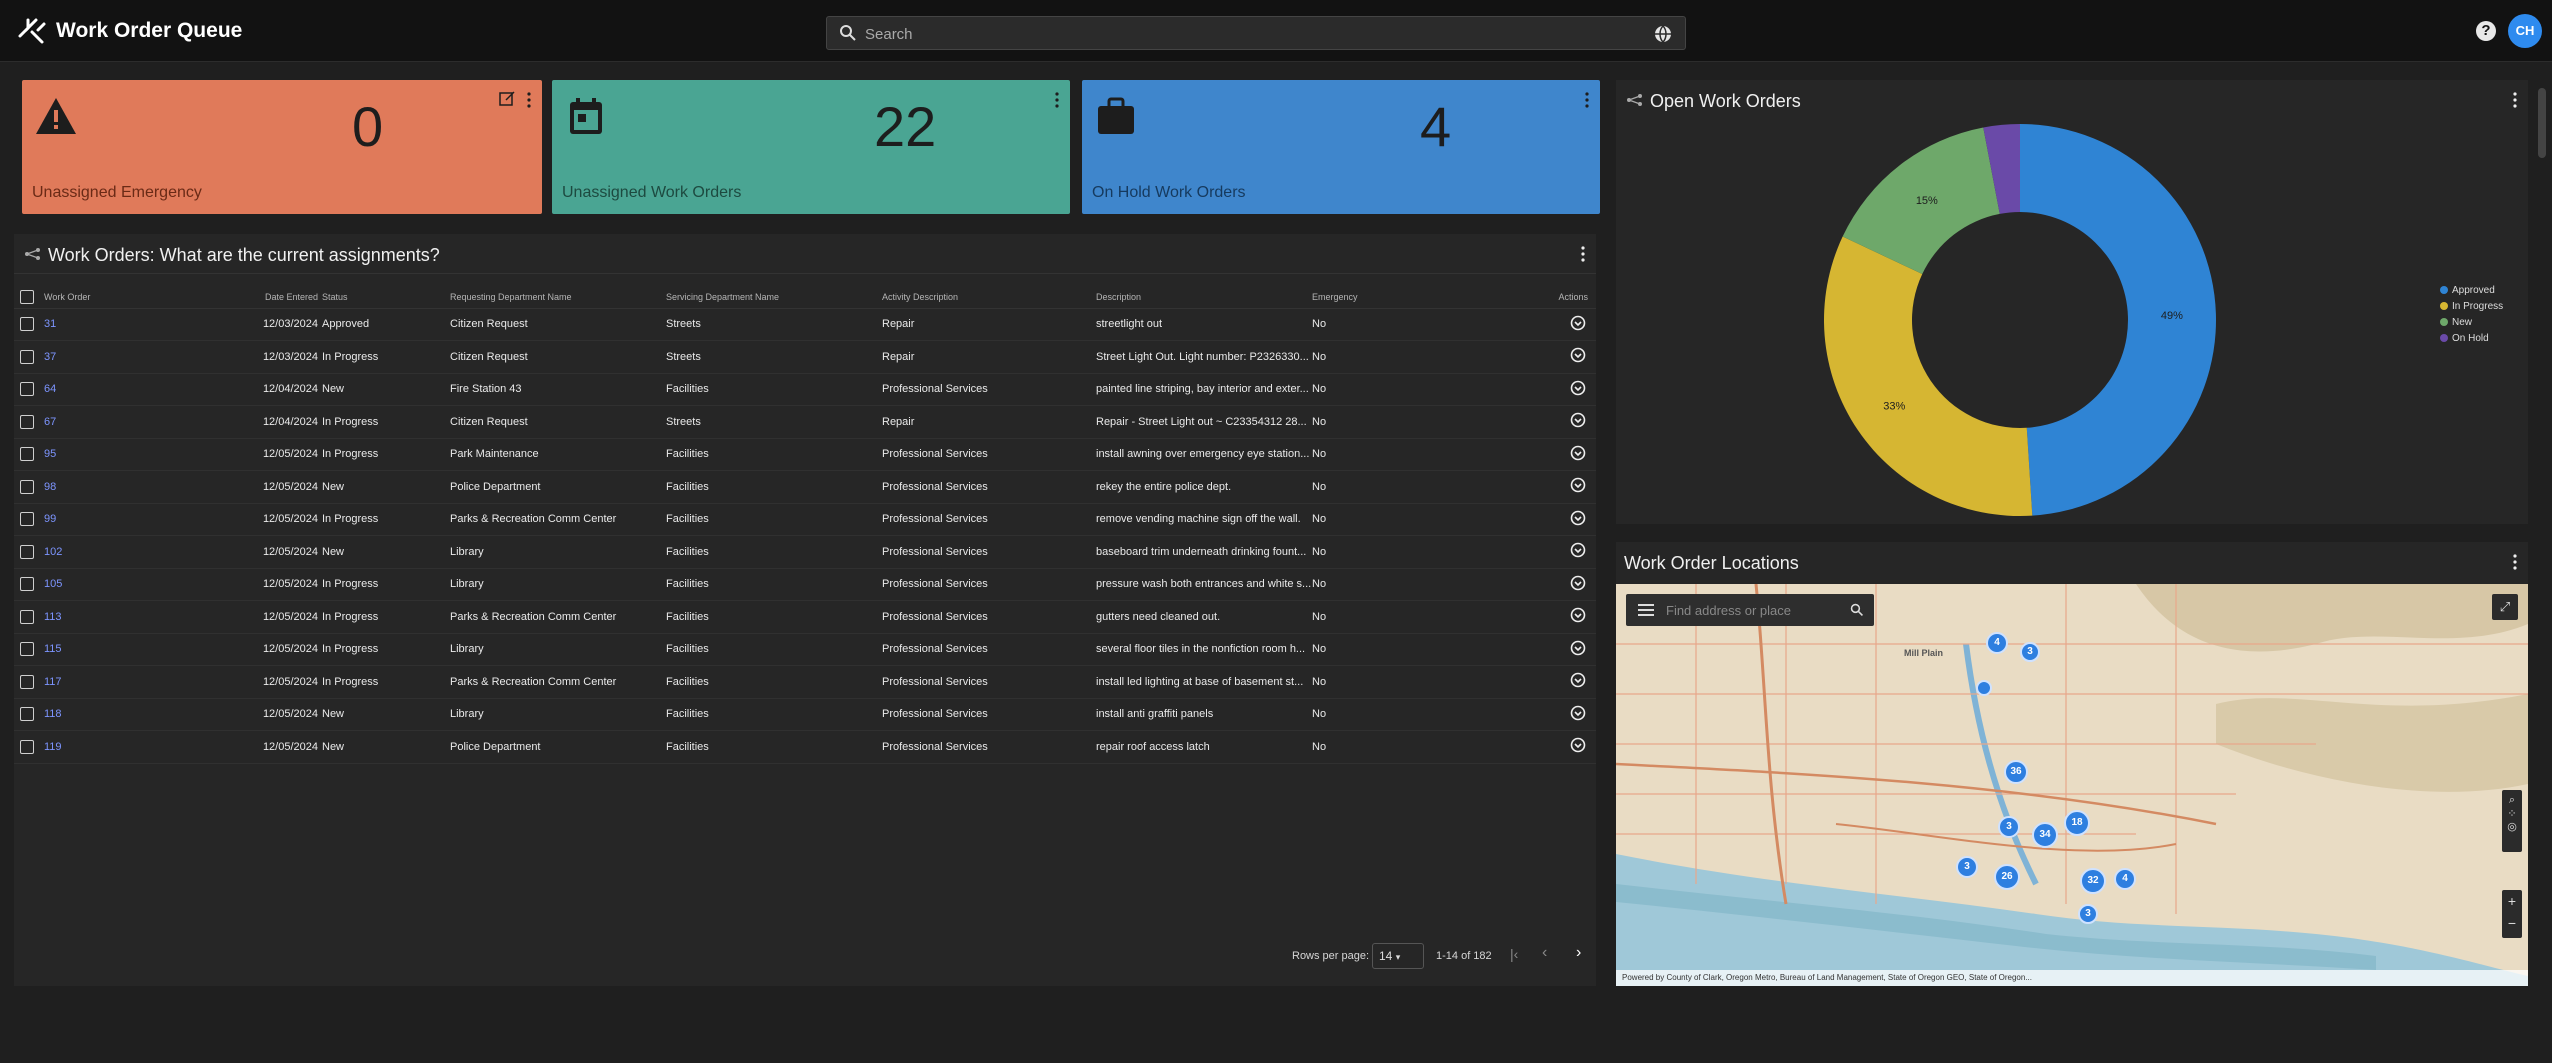  What do you see at coordinates (2016, 772) in the screenshot?
I see `map-cluster-marker: 36` at bounding box center [2016, 772].